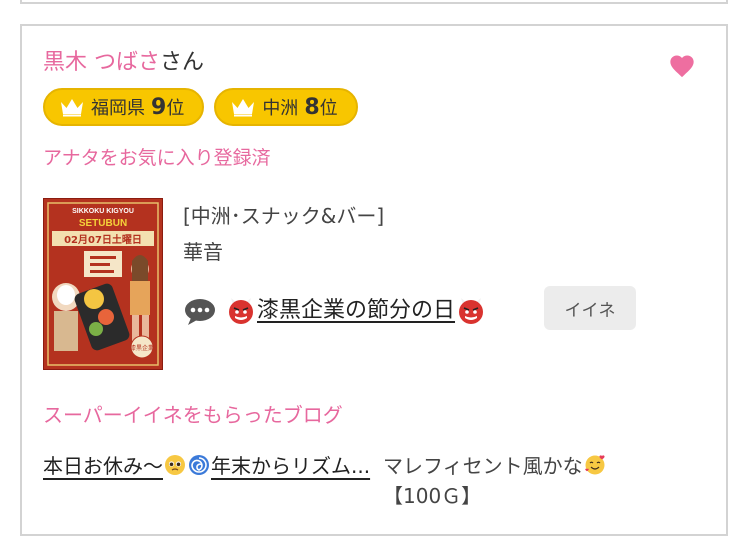 Image resolution: width=742 pixels, height=539 pixels. Describe the element at coordinates (200, 312) in the screenshot. I see `speech-bubble-icon` at that location.